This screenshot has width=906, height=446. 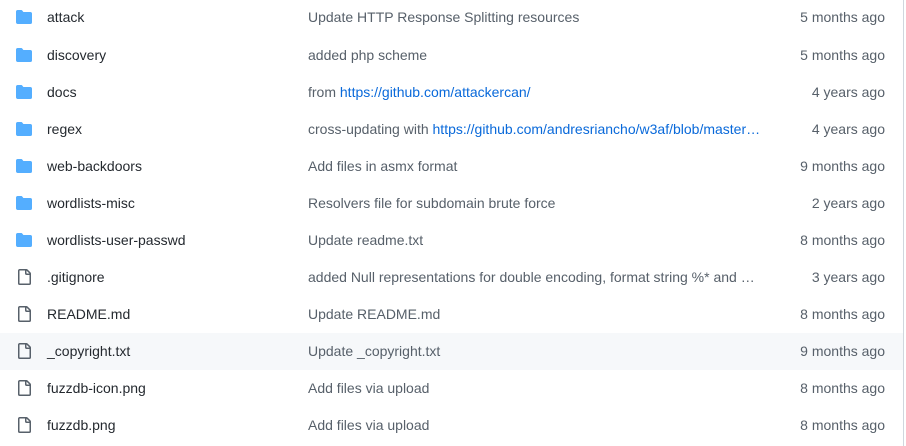 I want to click on commit-message-text: Update HTTP Response Splitting resources, so click(x=443, y=17).